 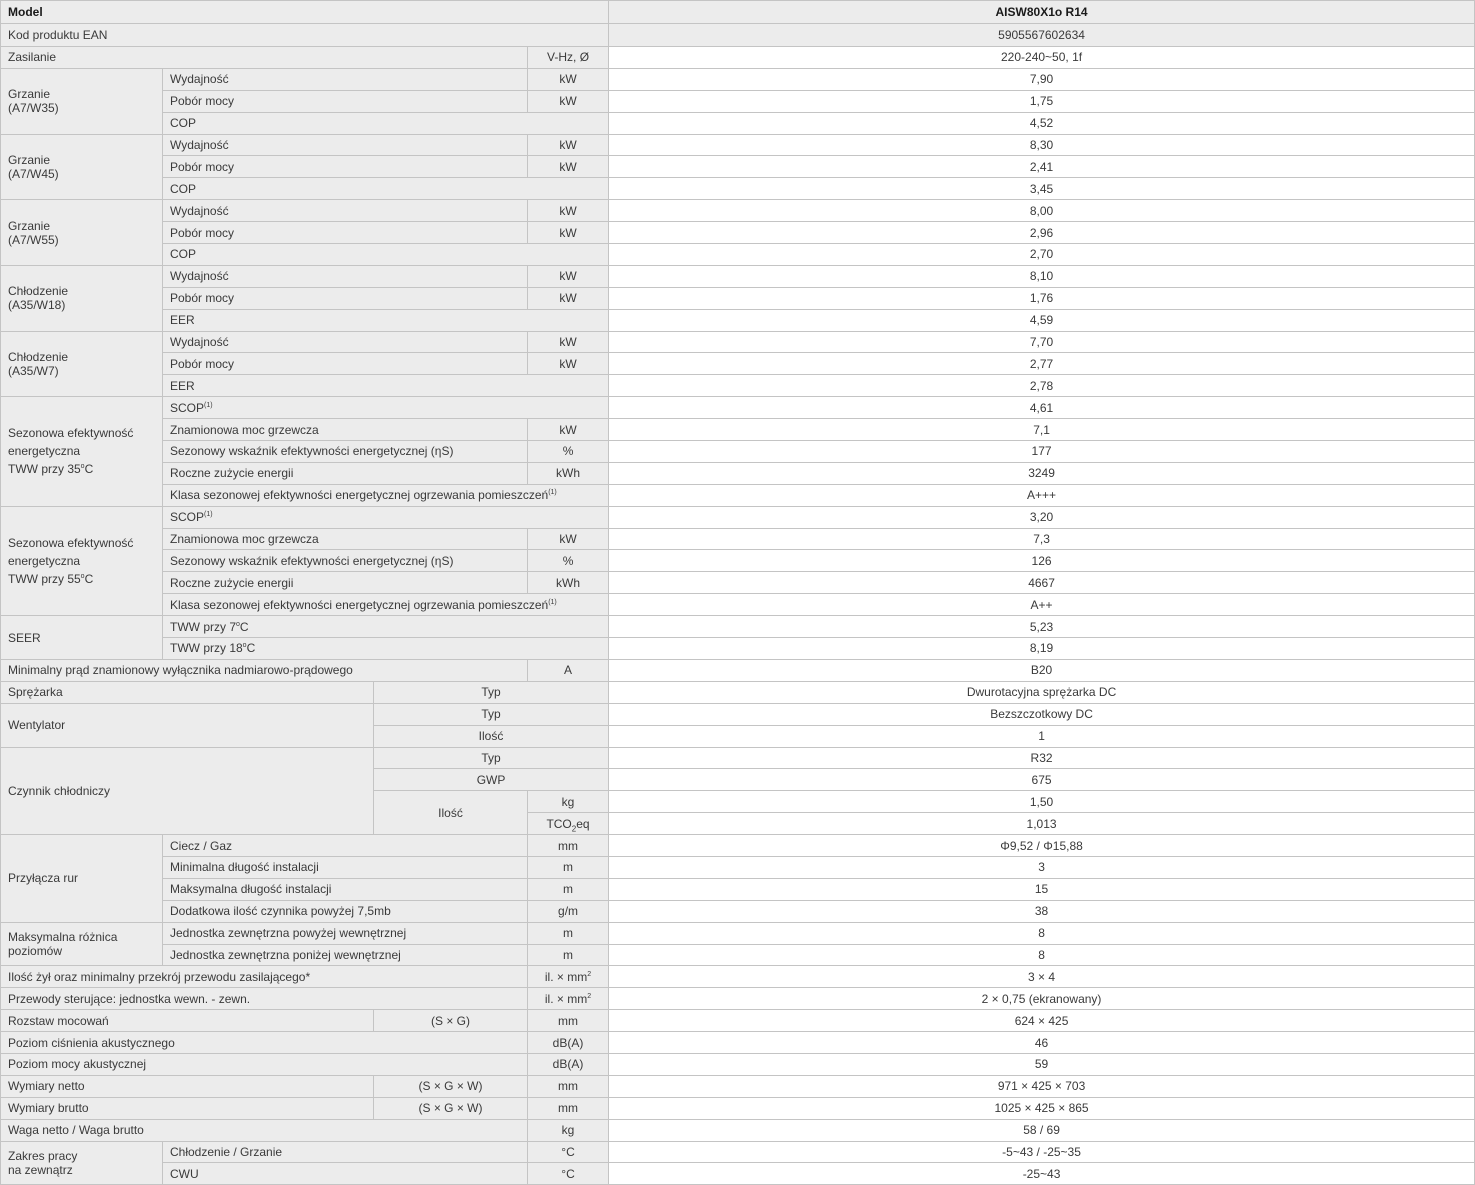 What do you see at coordinates (1041, 1021) in the screenshot?
I see `row-value: 624 × 425` at bounding box center [1041, 1021].